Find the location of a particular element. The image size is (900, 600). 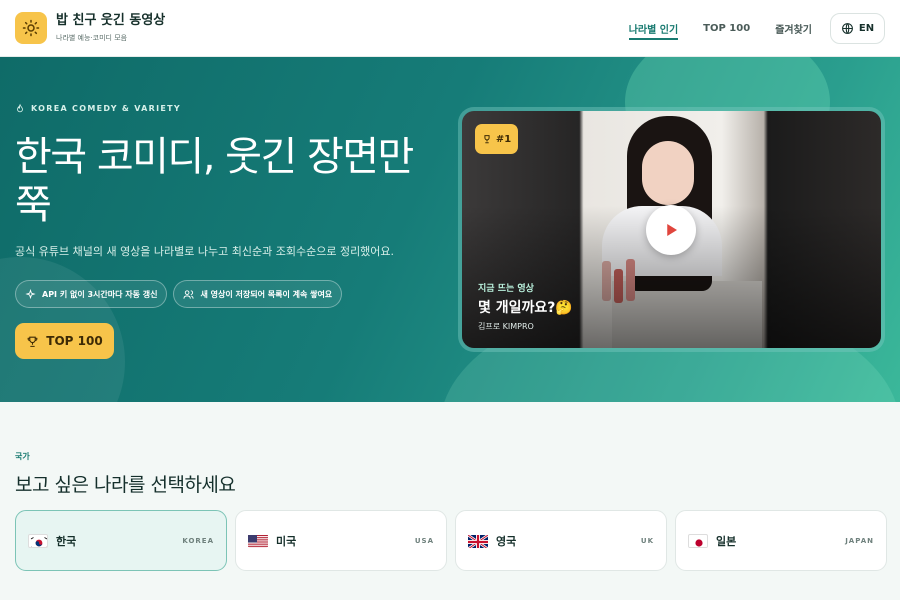

hero-eyebrow: KOREA COMEDY & VARIETY is located at coordinates (98, 108).